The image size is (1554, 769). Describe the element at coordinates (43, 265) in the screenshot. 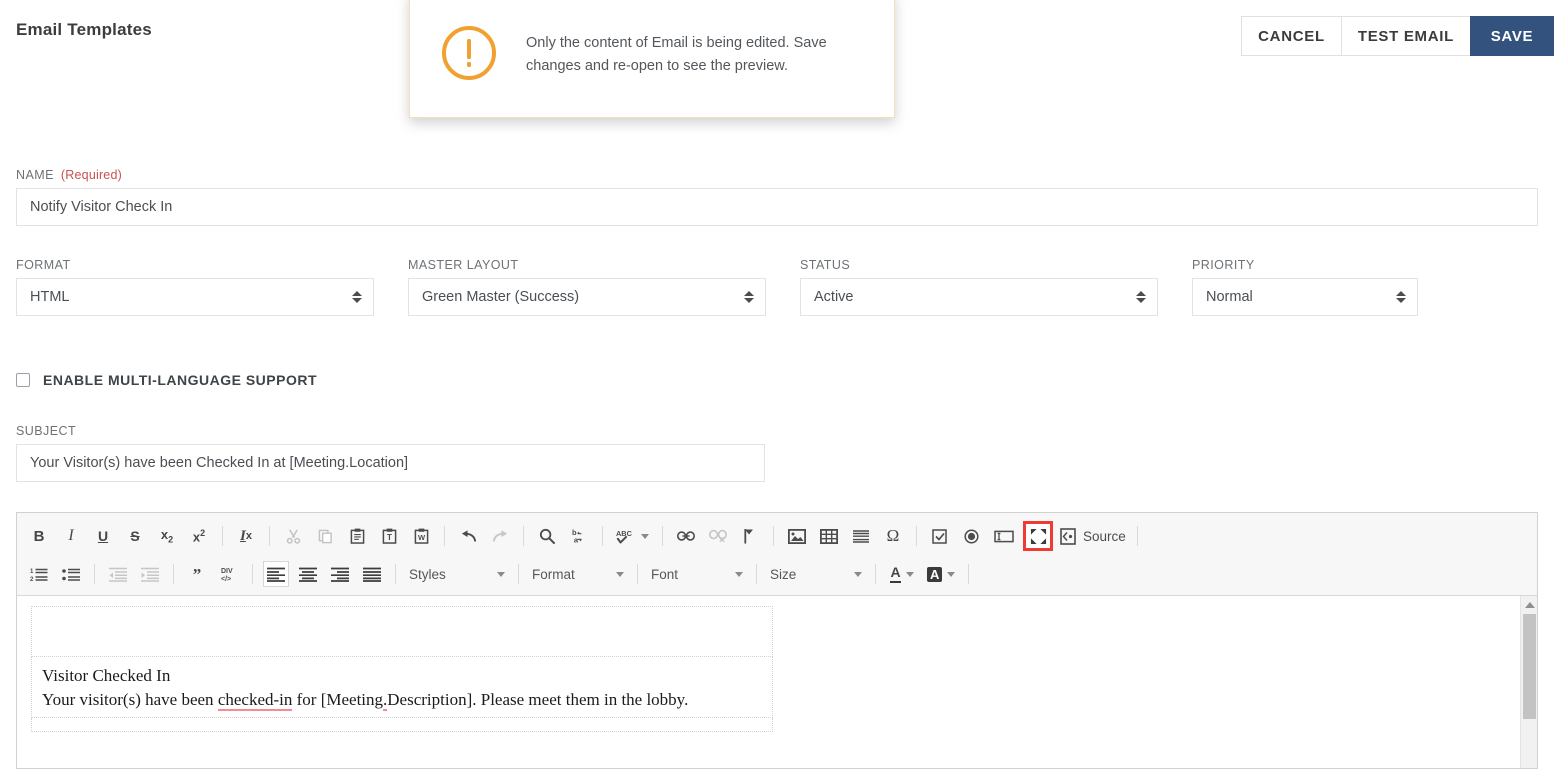

I see `format-label: FORMAT` at that location.